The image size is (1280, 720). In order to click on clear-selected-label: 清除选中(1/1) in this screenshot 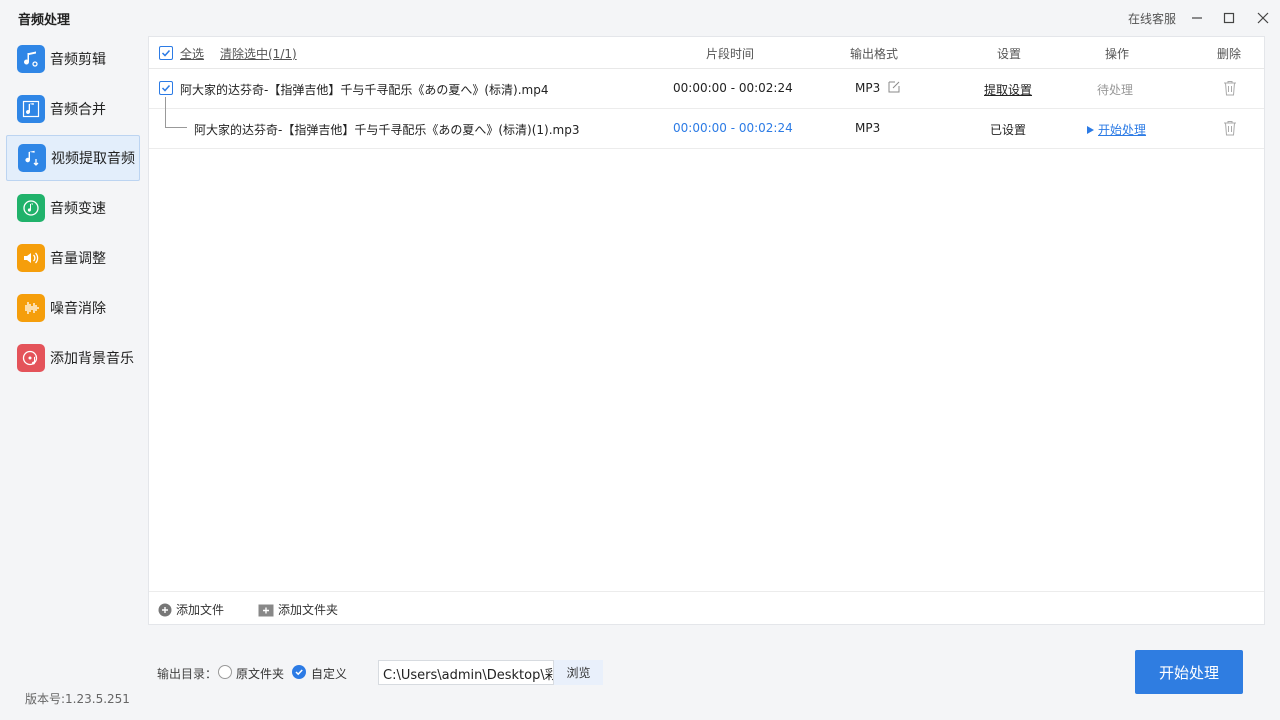, I will do `click(258, 54)`.